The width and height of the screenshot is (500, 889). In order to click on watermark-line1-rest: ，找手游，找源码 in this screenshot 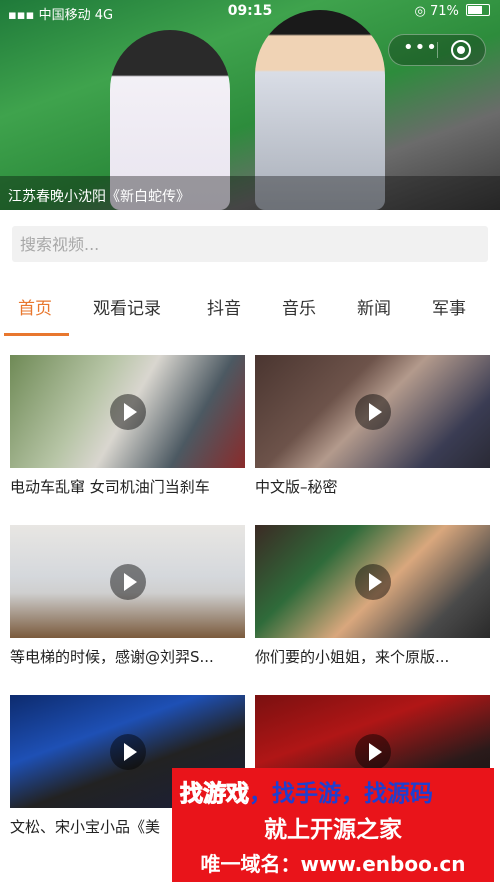, I will do `click(341, 794)`.